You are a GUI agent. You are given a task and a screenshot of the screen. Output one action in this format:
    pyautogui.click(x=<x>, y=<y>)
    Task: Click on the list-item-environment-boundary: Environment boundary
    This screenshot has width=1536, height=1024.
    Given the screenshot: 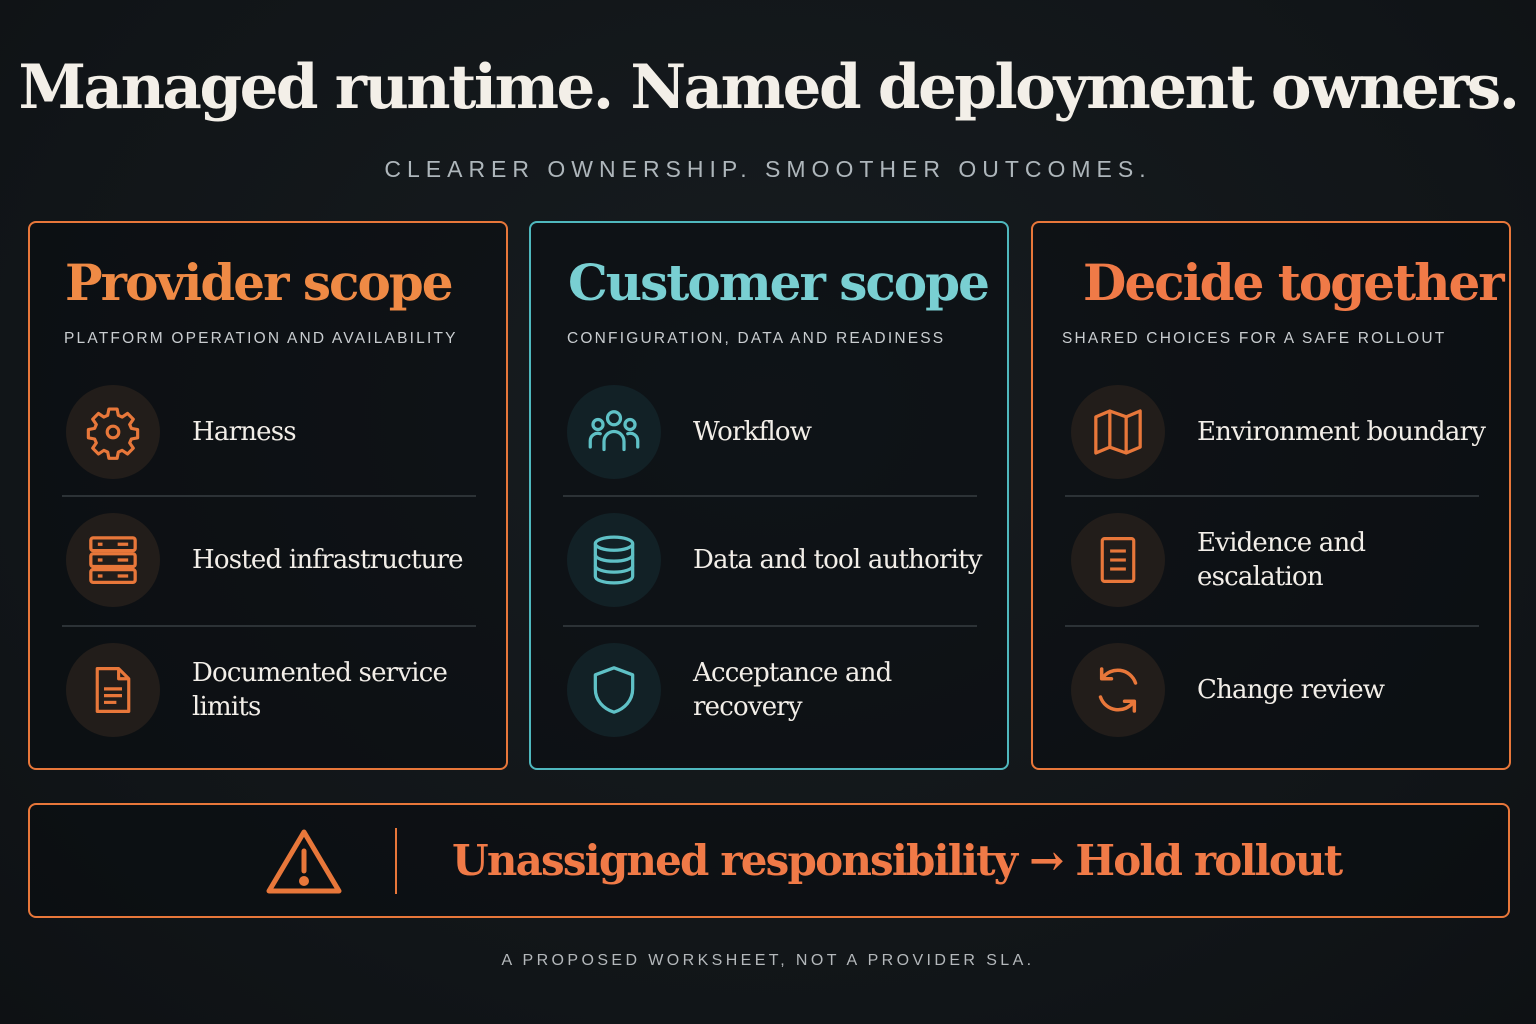 What is the action you would take?
    pyautogui.click(x=1277, y=433)
    